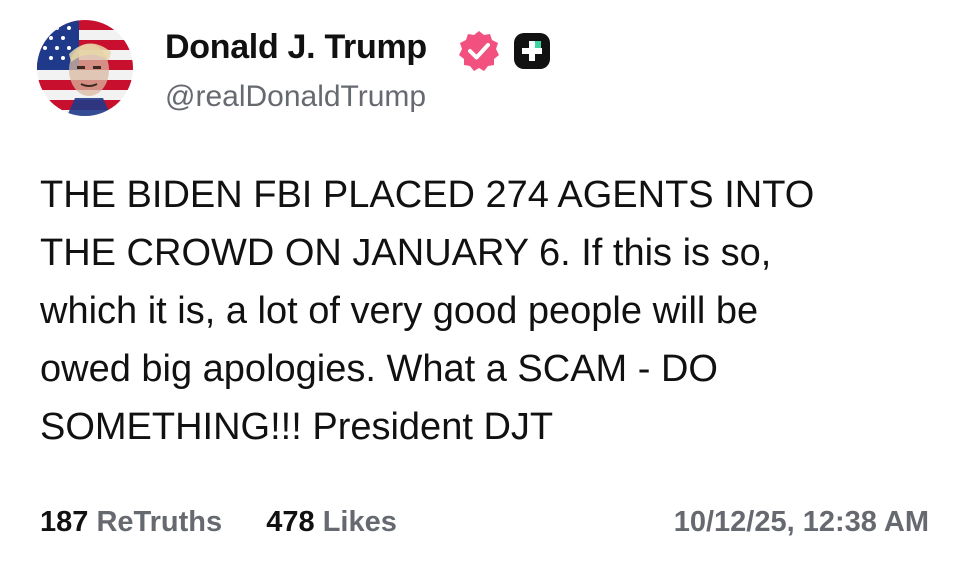 Image resolution: width=969 pixels, height=567 pixels. What do you see at coordinates (296, 47) in the screenshot?
I see `display-name: Donald J. Trump` at bounding box center [296, 47].